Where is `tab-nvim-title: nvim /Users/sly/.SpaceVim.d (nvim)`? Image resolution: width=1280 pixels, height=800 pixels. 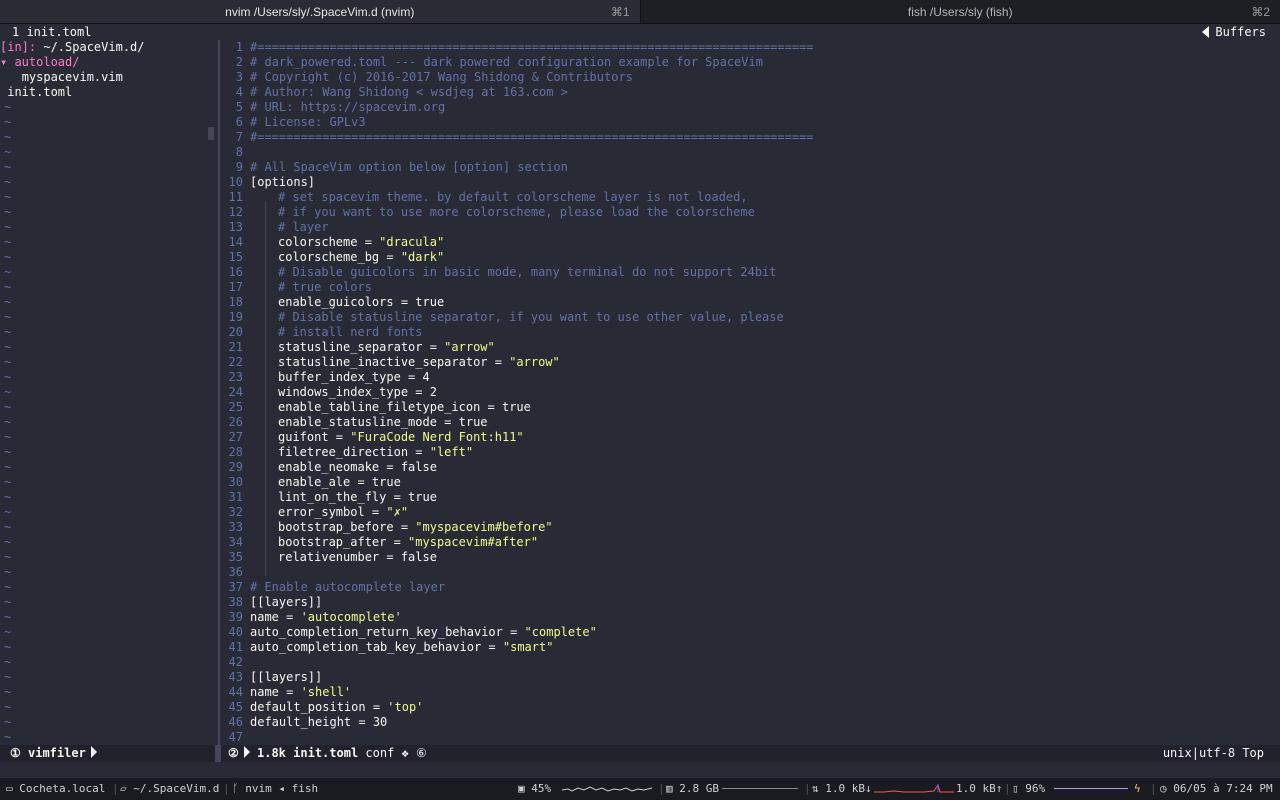 tab-nvim-title: nvim /Users/sly/.SpaceVim.d (nvim) is located at coordinates (320, 11).